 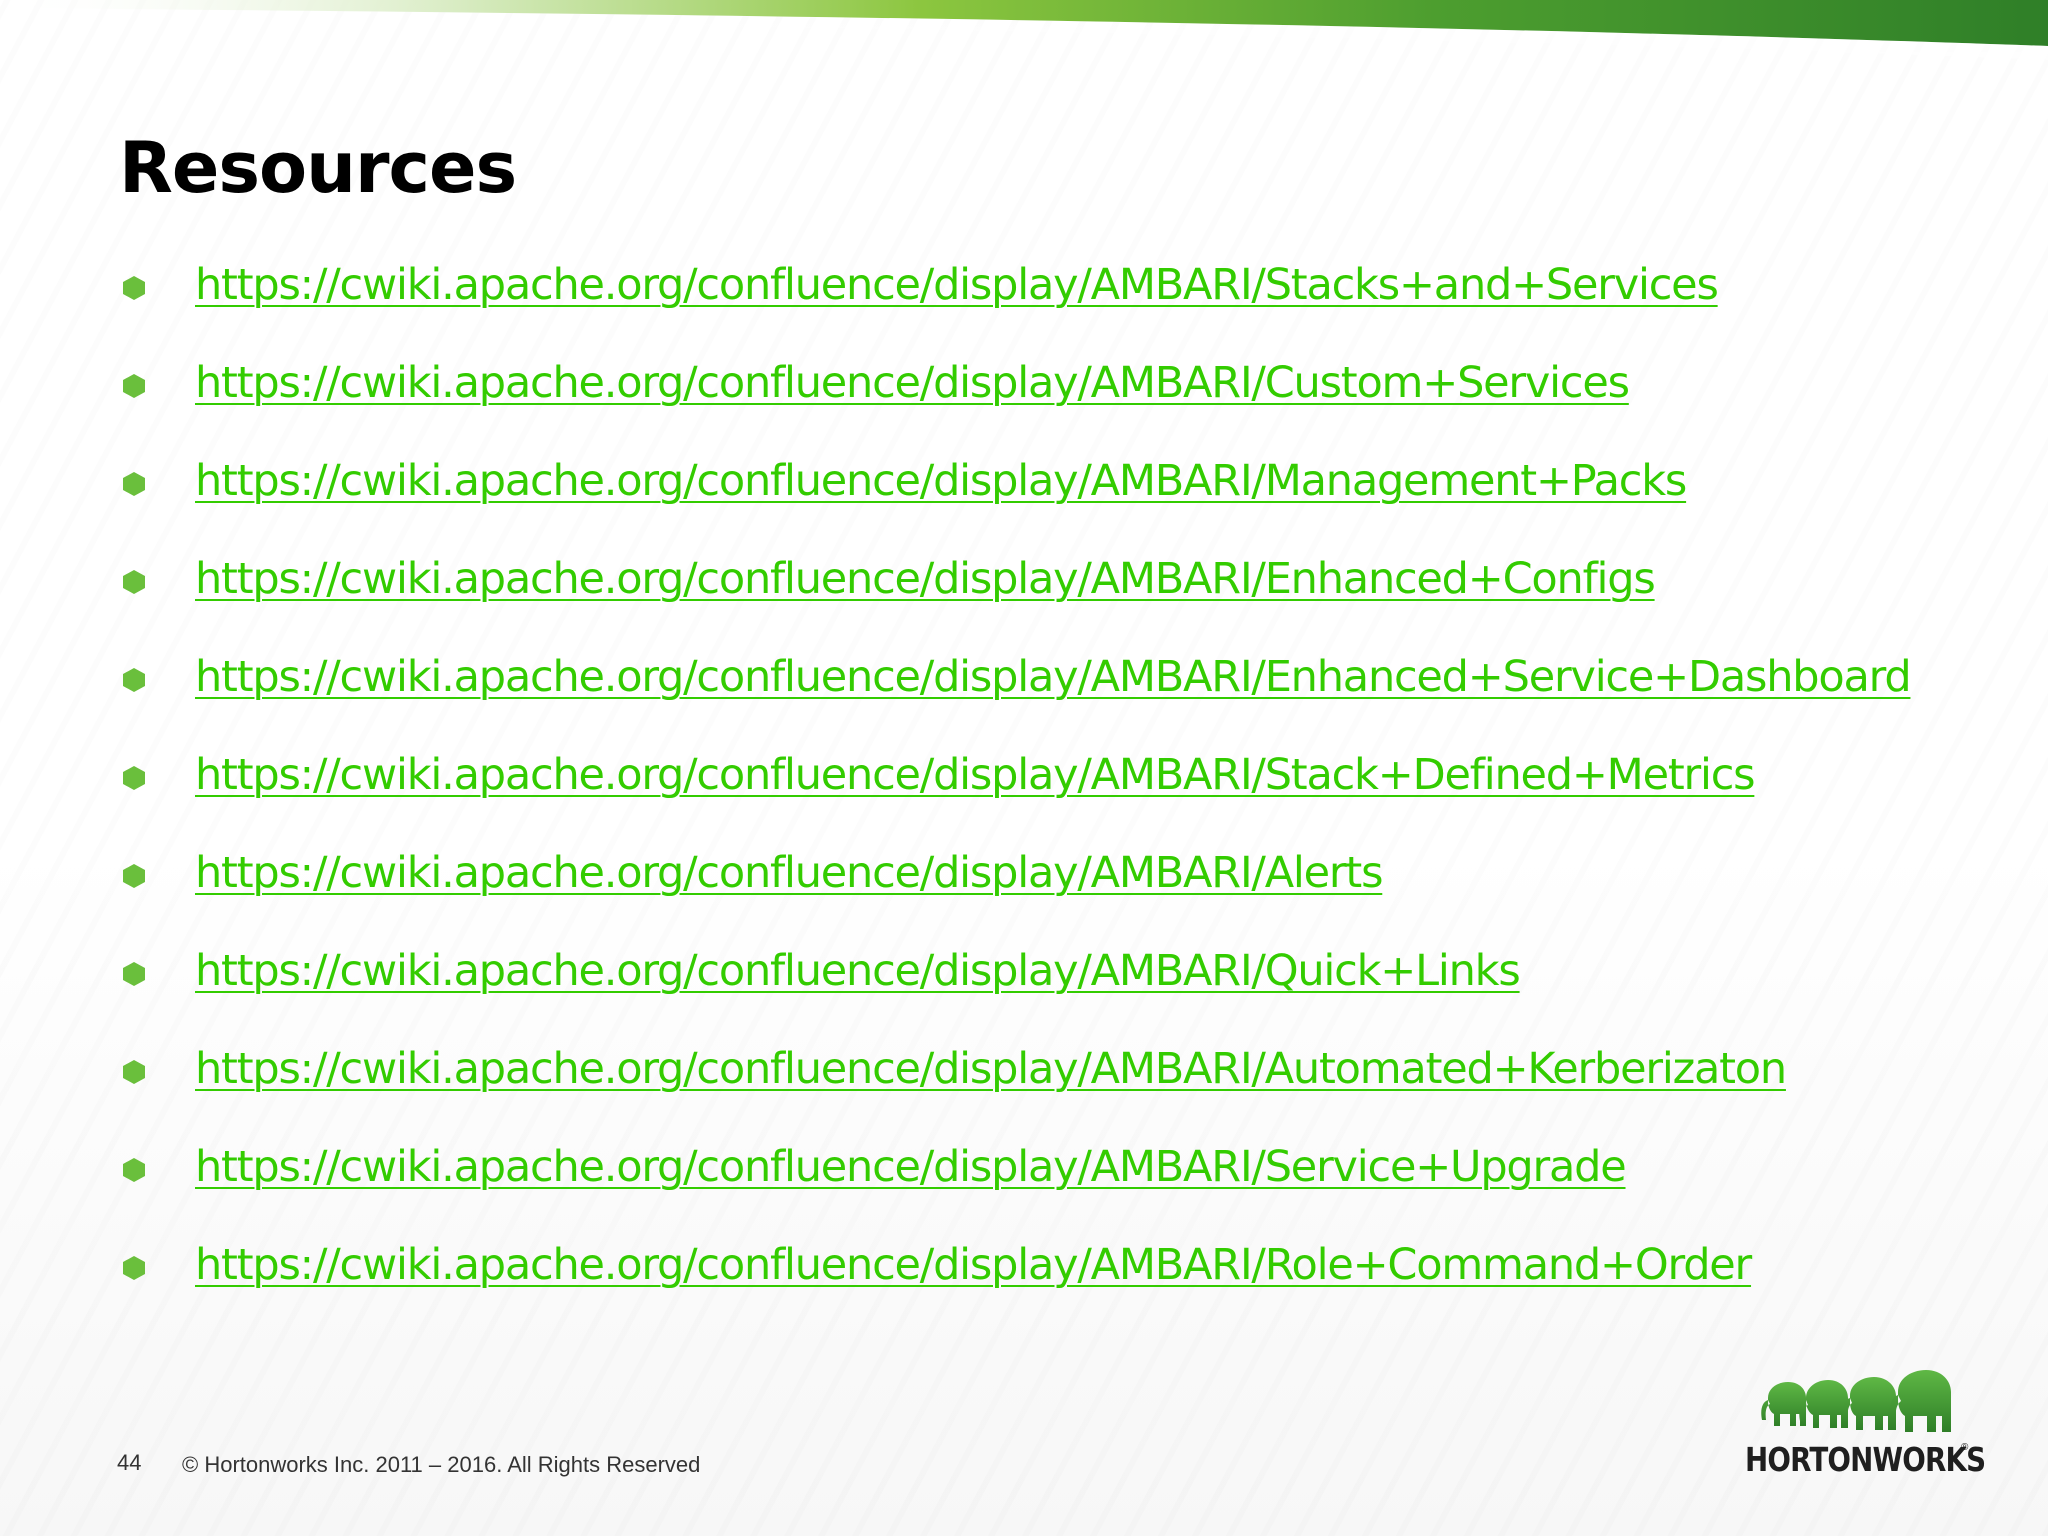 I want to click on page-number: 44, so click(x=129, y=1462).